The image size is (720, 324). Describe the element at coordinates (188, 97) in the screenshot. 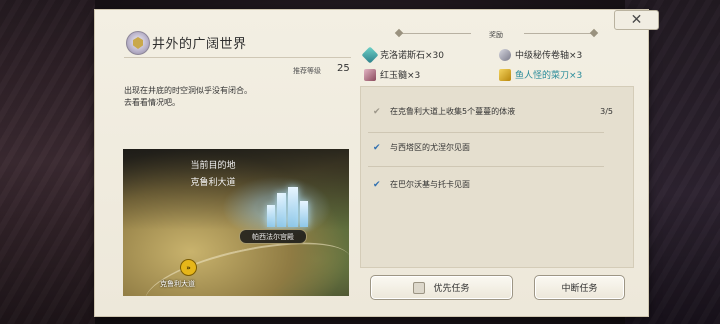

I see `quest-description: 出现在井底的时空洞似乎没有闭合。 去看看情况吧。` at that location.